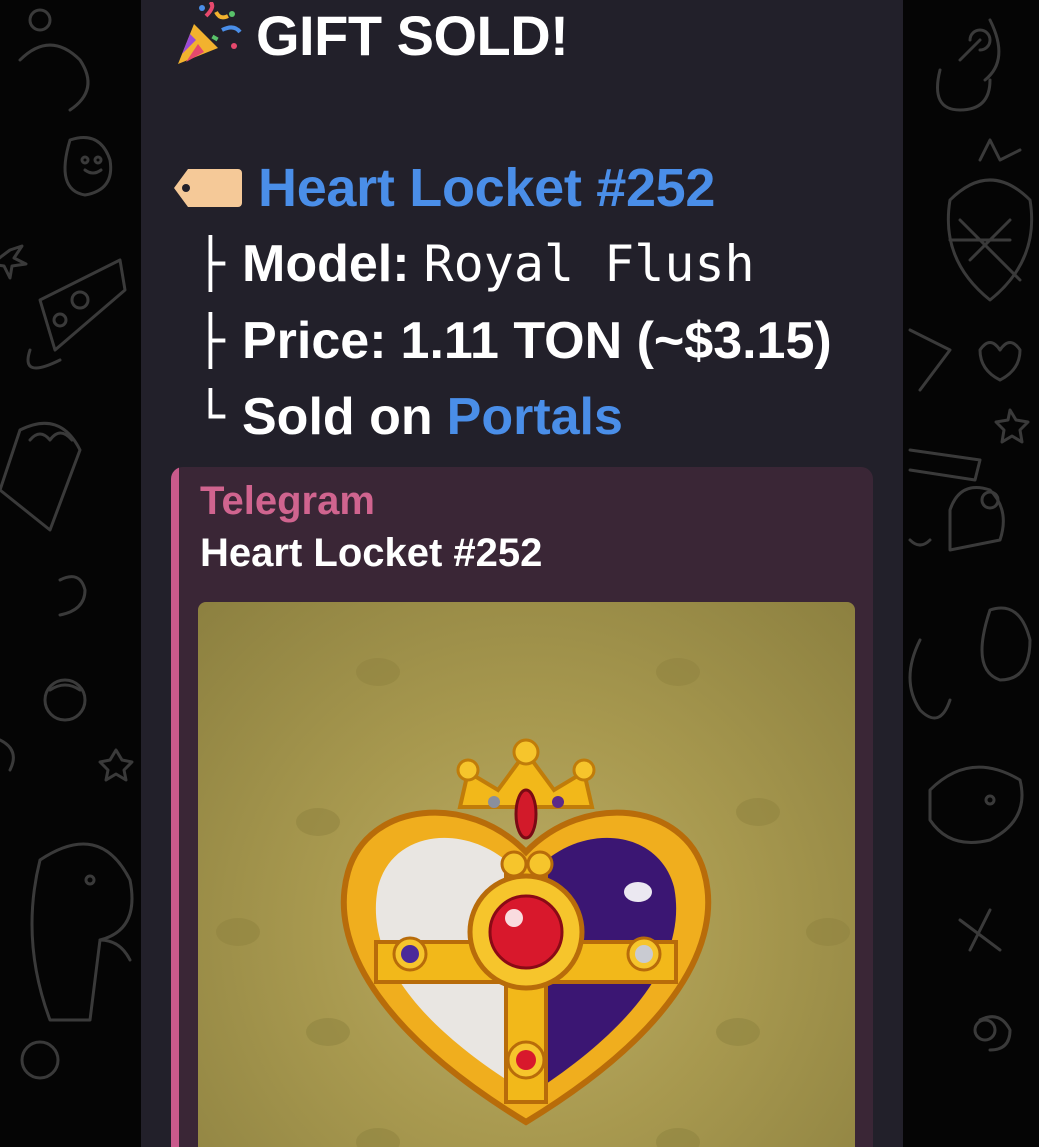 This screenshot has width=1039, height=1147. Describe the element at coordinates (210, 417) in the screenshot. I see `tree-end-glyph: └` at that location.